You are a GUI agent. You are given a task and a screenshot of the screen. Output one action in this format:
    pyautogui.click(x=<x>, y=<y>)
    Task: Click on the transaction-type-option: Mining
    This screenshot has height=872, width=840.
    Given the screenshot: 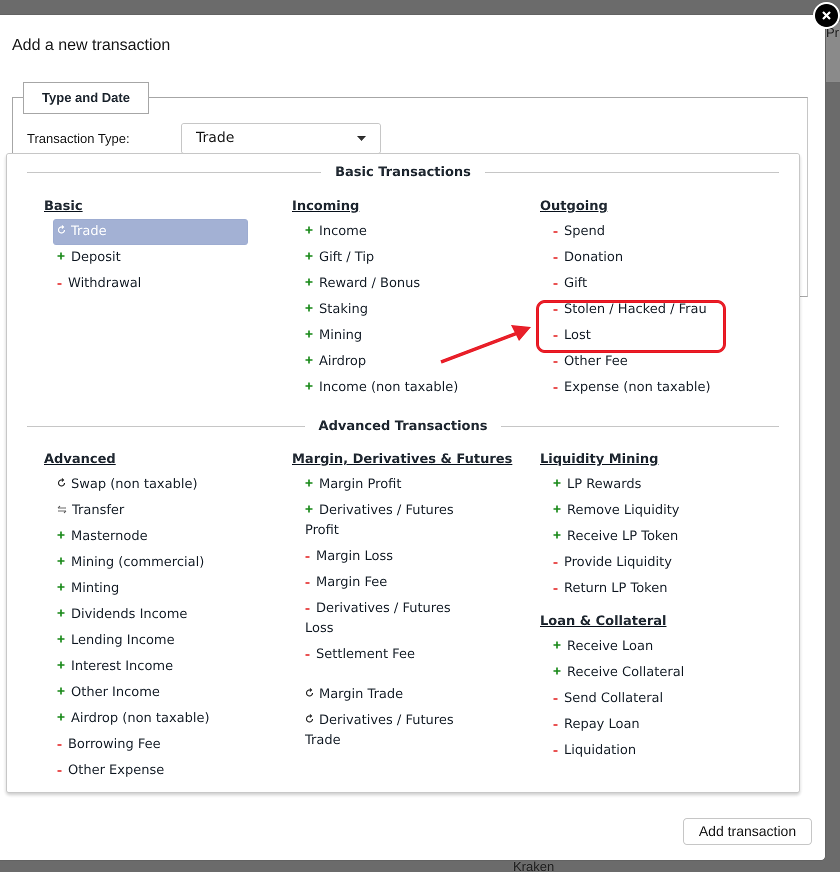 What is the action you would take?
    pyautogui.click(x=387, y=335)
    